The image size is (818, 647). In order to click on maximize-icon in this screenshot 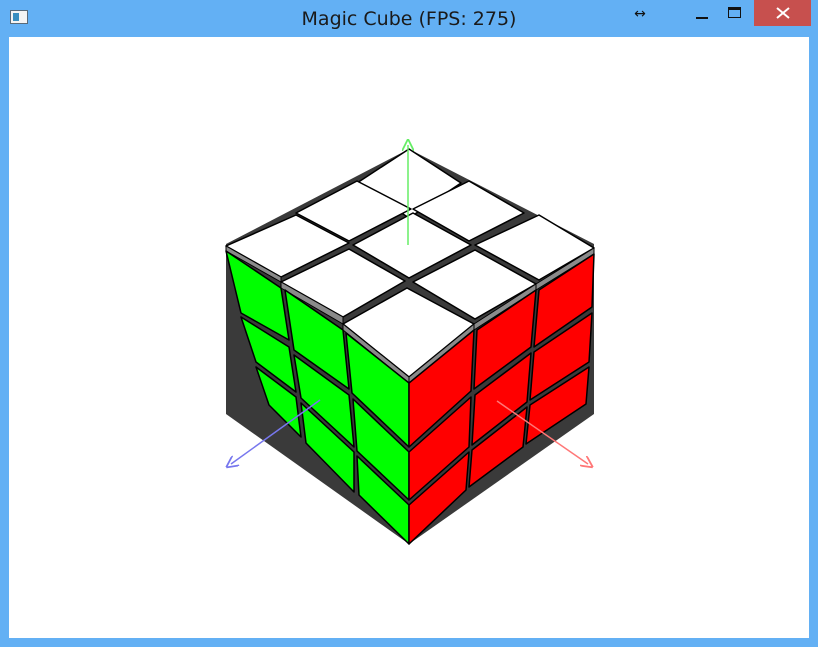, I will do `click(734, 12)`.